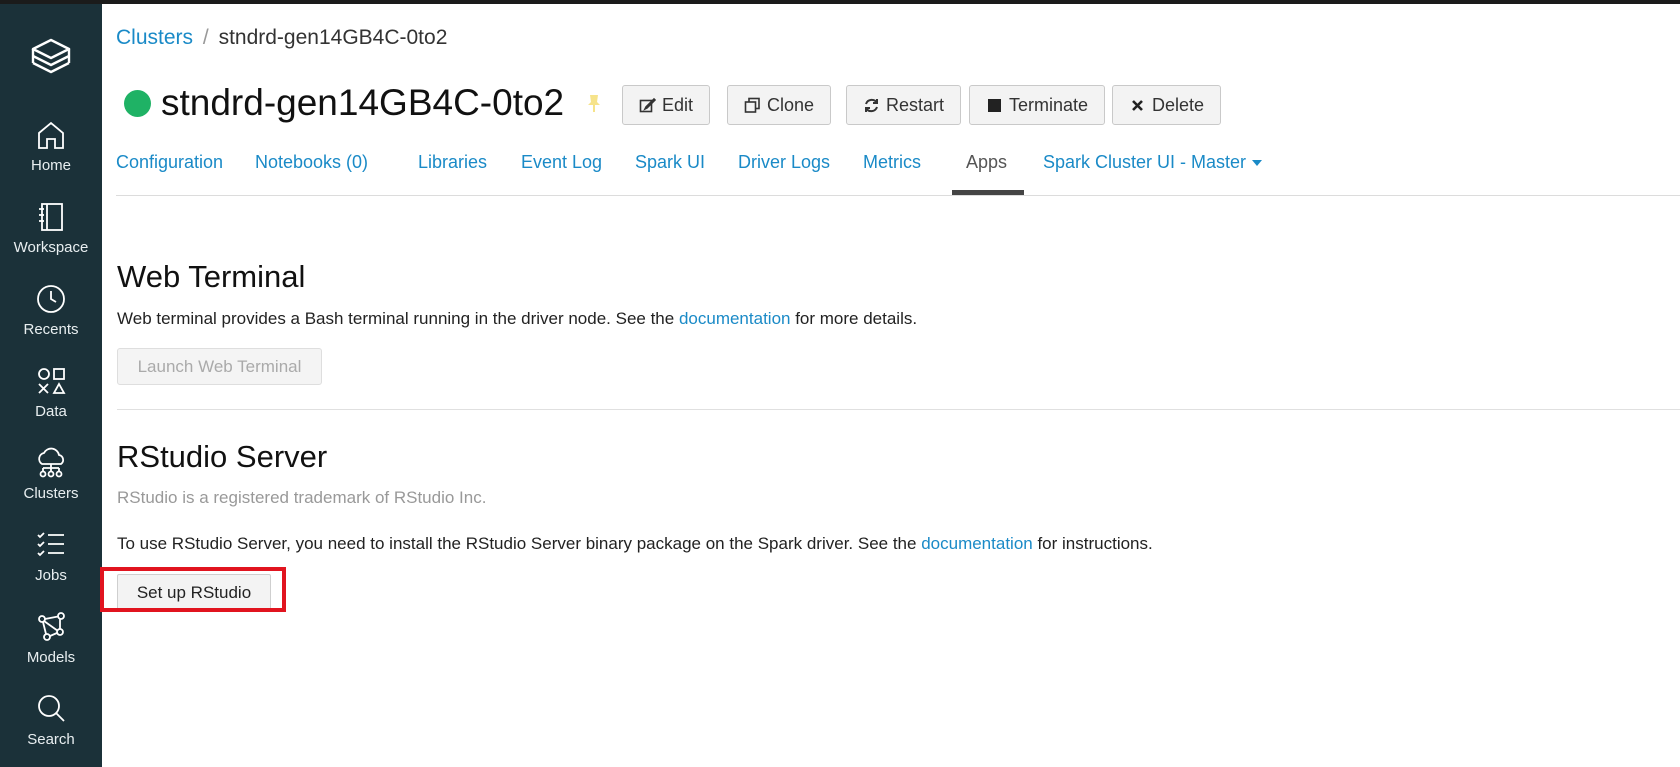 The width and height of the screenshot is (1680, 767). What do you see at coordinates (51, 217) in the screenshot?
I see `workspace-icon` at bounding box center [51, 217].